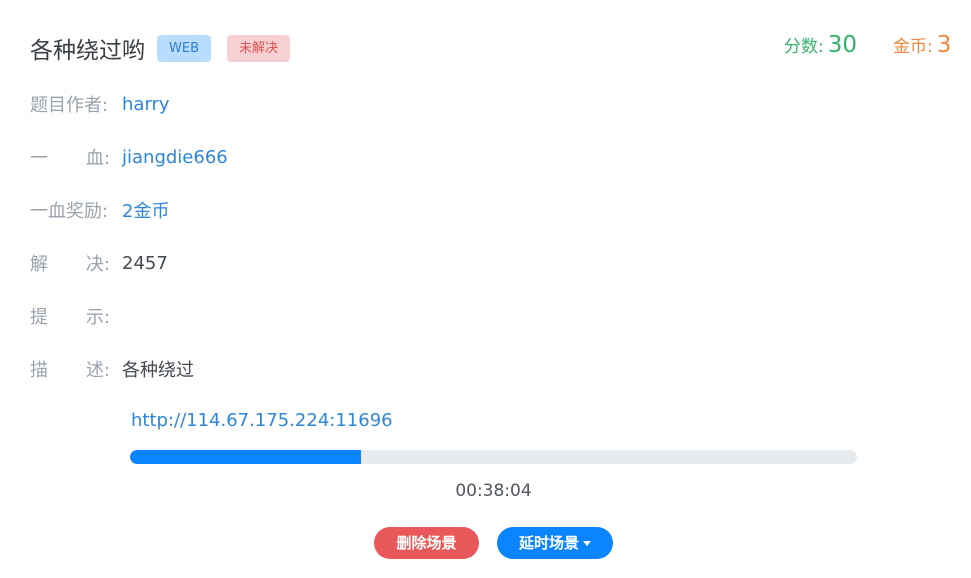  What do you see at coordinates (70, 263) in the screenshot?
I see `info-label: 解 决:` at bounding box center [70, 263].